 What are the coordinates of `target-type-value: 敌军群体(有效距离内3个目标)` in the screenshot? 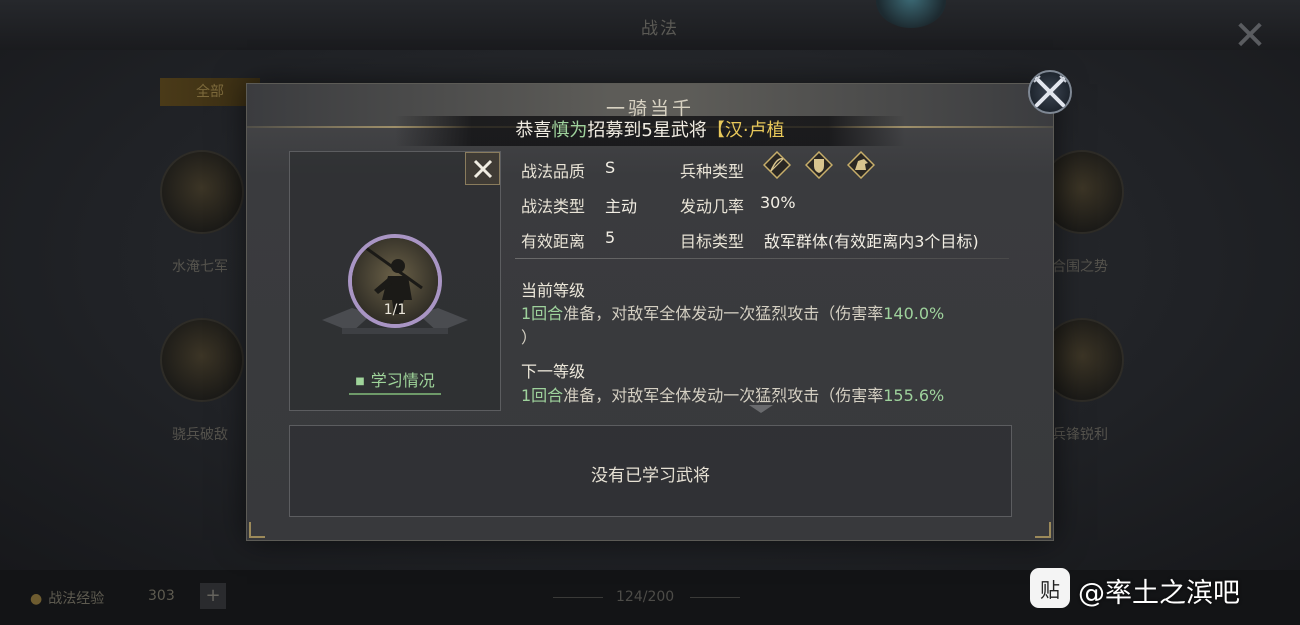 It's located at (871, 241).